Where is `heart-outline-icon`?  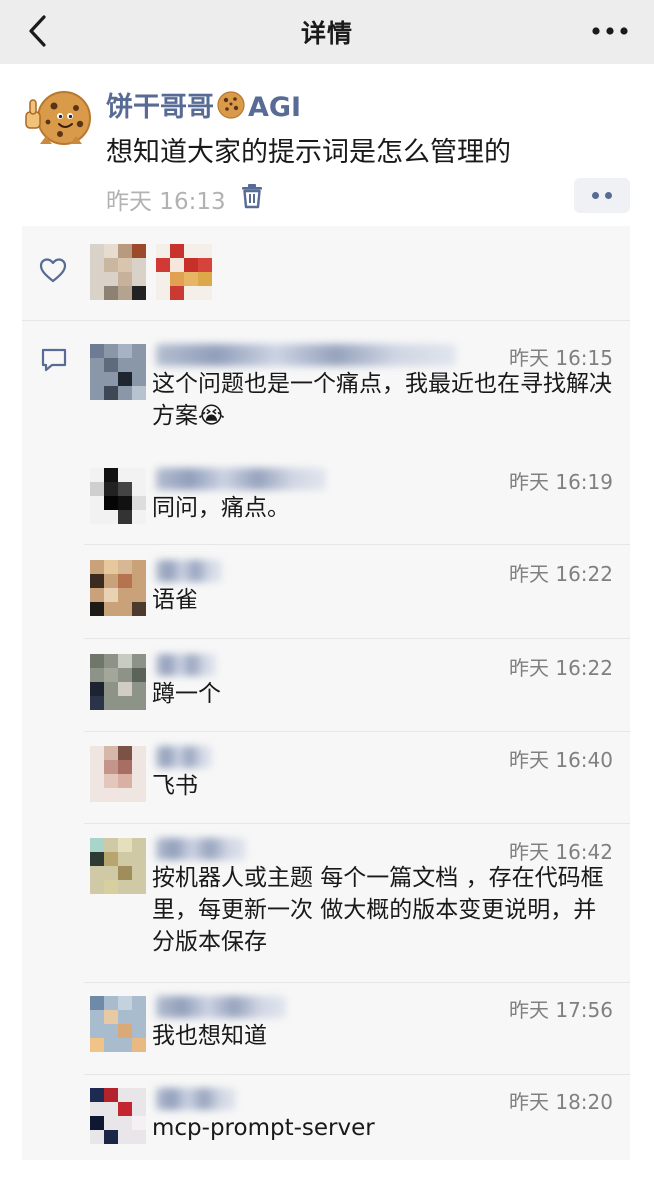
heart-outline-icon is located at coordinates (53, 270).